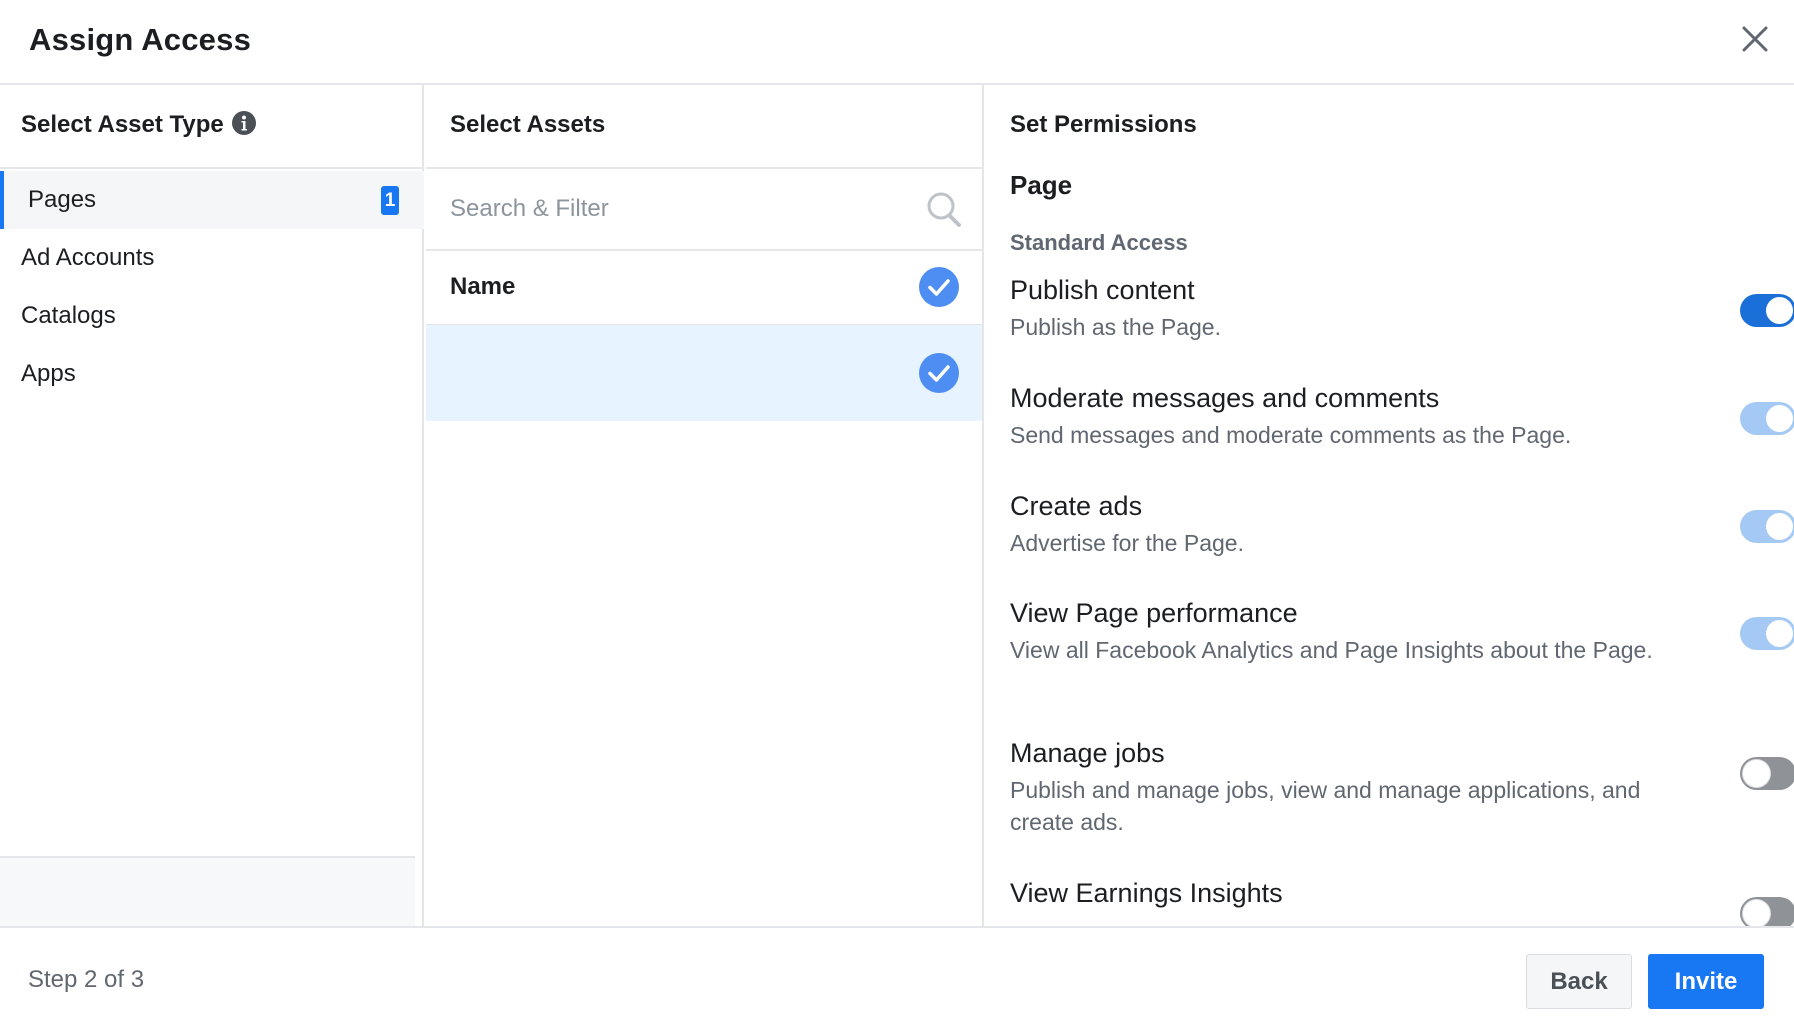 The image size is (1794, 1030). What do you see at coordinates (243, 123) in the screenshot?
I see `info-icon` at bounding box center [243, 123].